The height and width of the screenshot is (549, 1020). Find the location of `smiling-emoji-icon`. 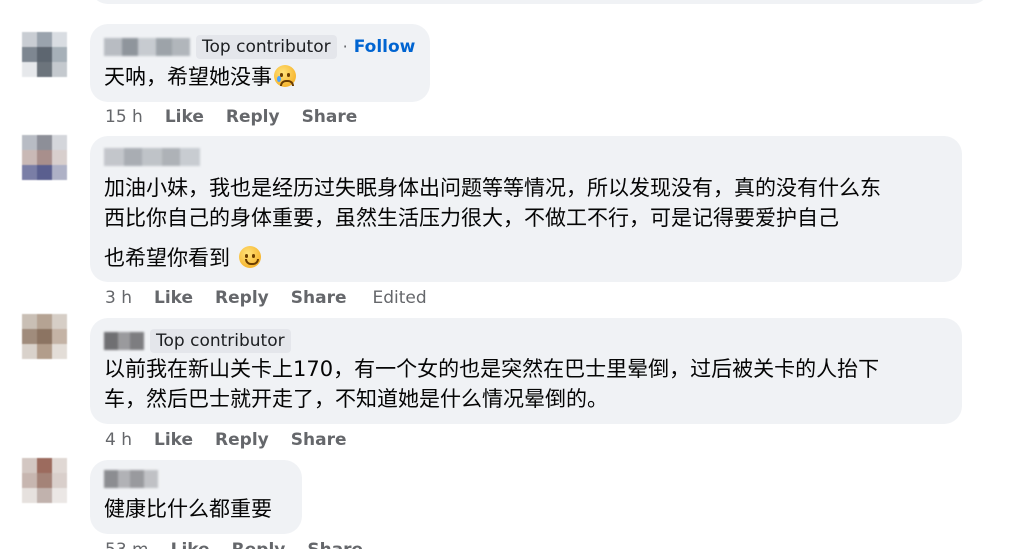

smiling-emoji-icon is located at coordinates (249, 257).